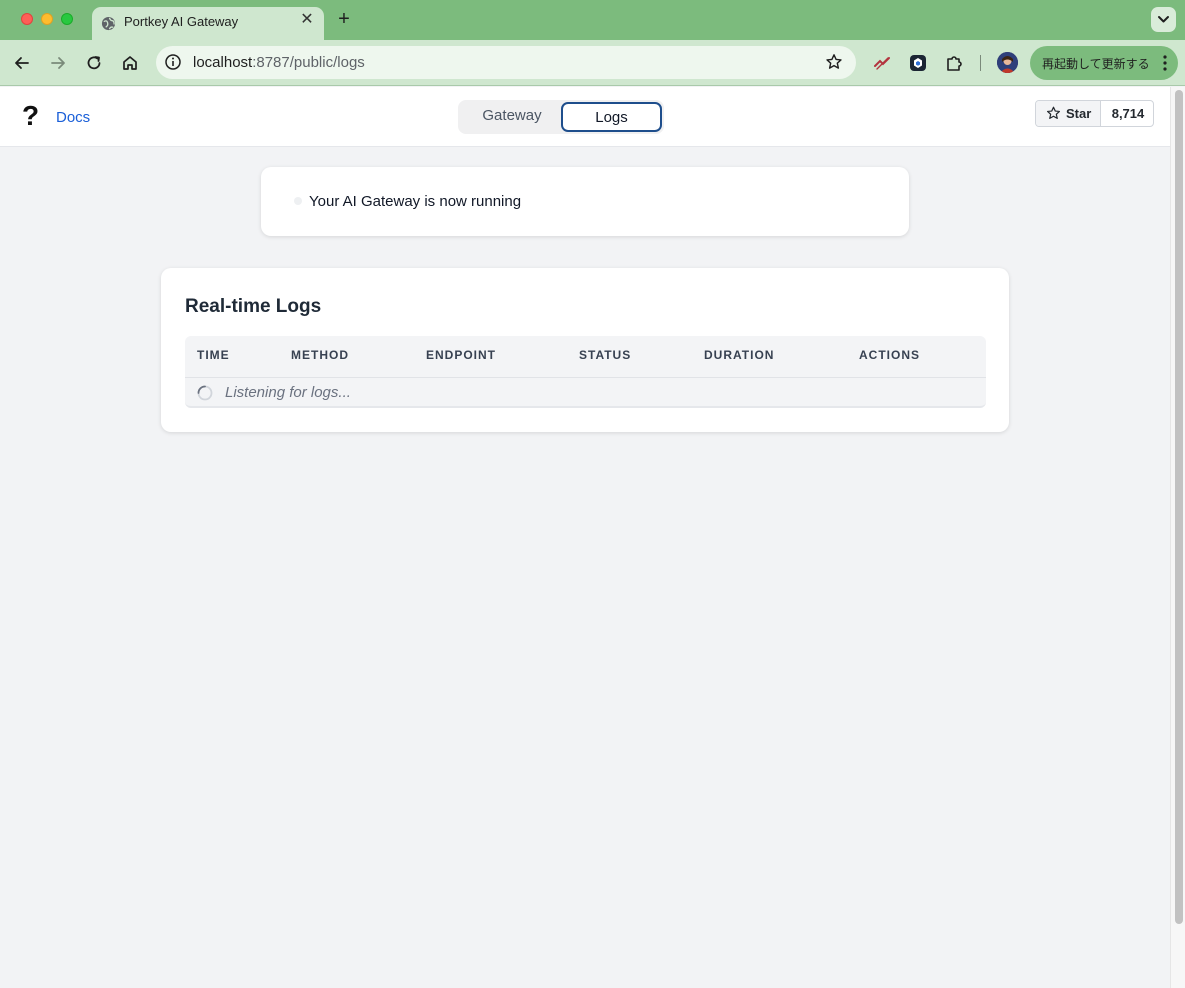 This screenshot has height=988, width=1185. Describe the element at coordinates (461, 355) in the screenshot. I see `column-header-endpoint: ENDPOINT` at that location.